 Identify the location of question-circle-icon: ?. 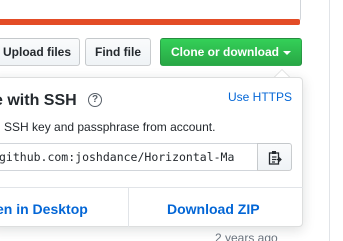
(95, 100).